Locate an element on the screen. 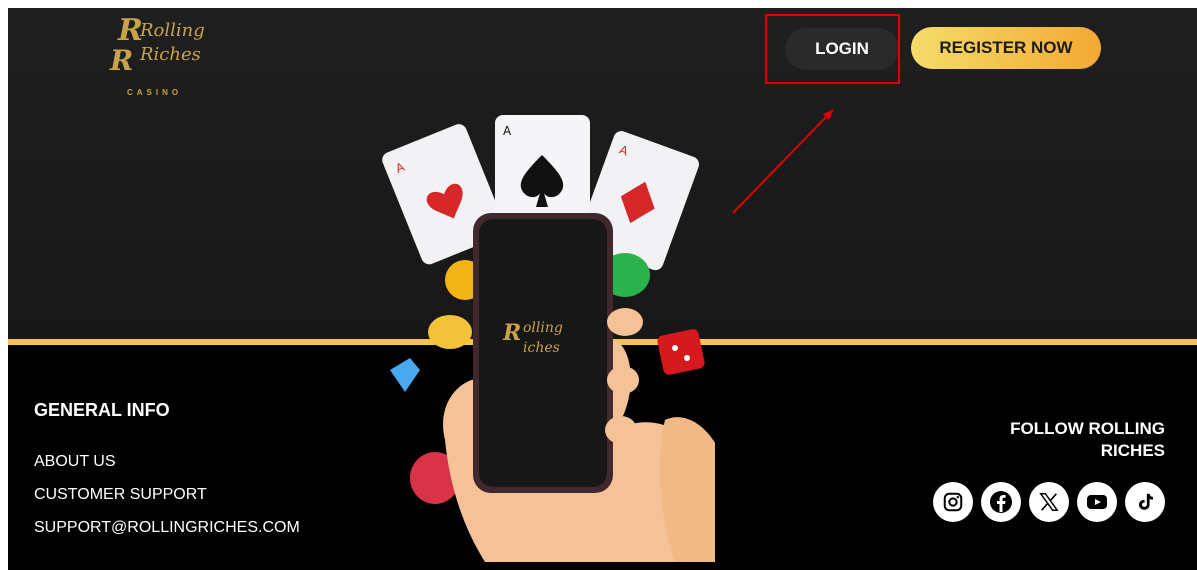  annotation-arrow is located at coordinates (783, 161).